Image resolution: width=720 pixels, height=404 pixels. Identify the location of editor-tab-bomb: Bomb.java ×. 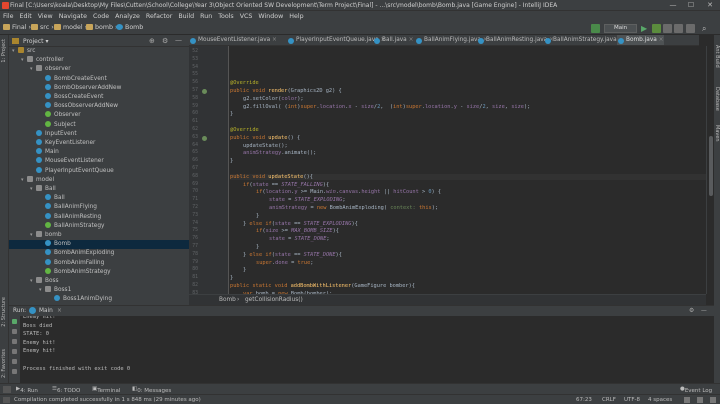
(640, 40).